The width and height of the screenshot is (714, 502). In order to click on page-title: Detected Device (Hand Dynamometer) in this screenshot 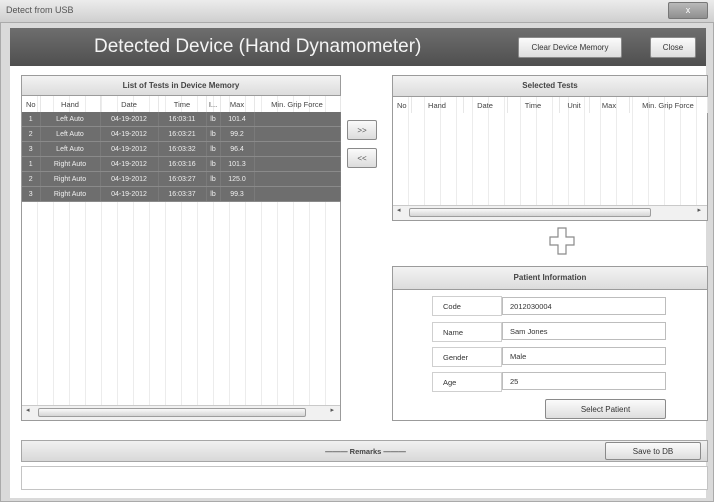, I will do `click(258, 46)`.